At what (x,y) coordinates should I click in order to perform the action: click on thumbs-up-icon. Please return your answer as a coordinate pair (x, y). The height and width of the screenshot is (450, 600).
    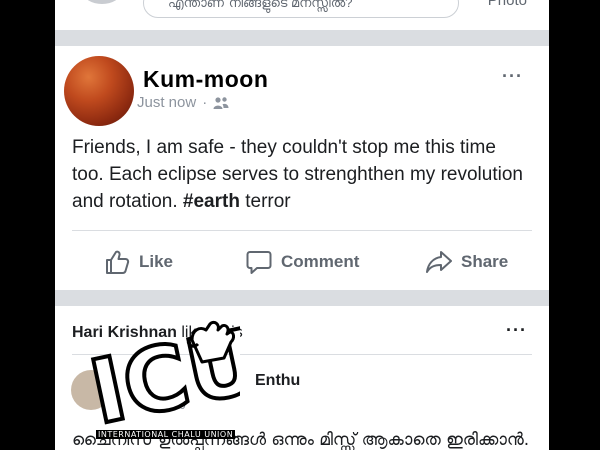
    Looking at the image, I should click on (118, 262).